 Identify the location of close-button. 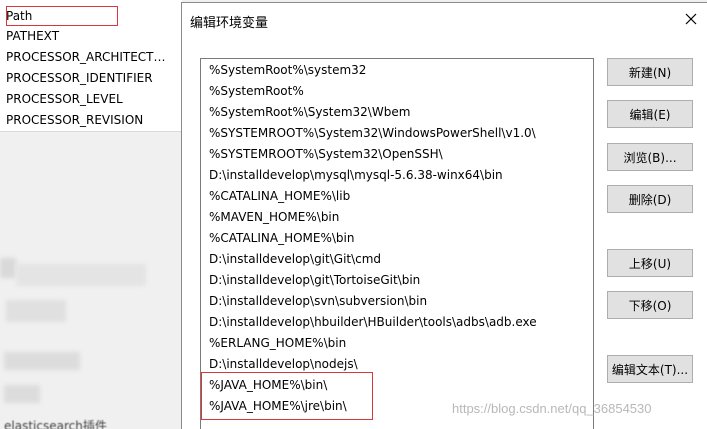
(691, 19).